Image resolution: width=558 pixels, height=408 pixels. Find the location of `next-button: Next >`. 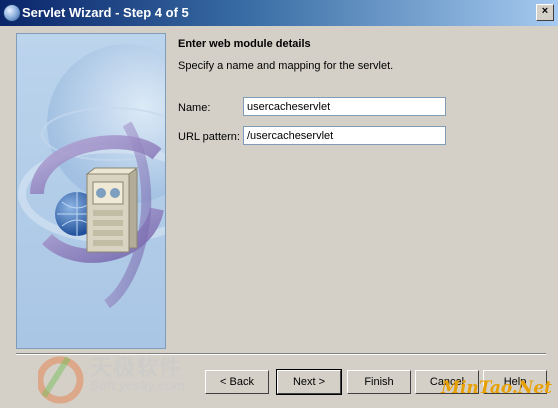

next-button: Next > is located at coordinates (309, 382).